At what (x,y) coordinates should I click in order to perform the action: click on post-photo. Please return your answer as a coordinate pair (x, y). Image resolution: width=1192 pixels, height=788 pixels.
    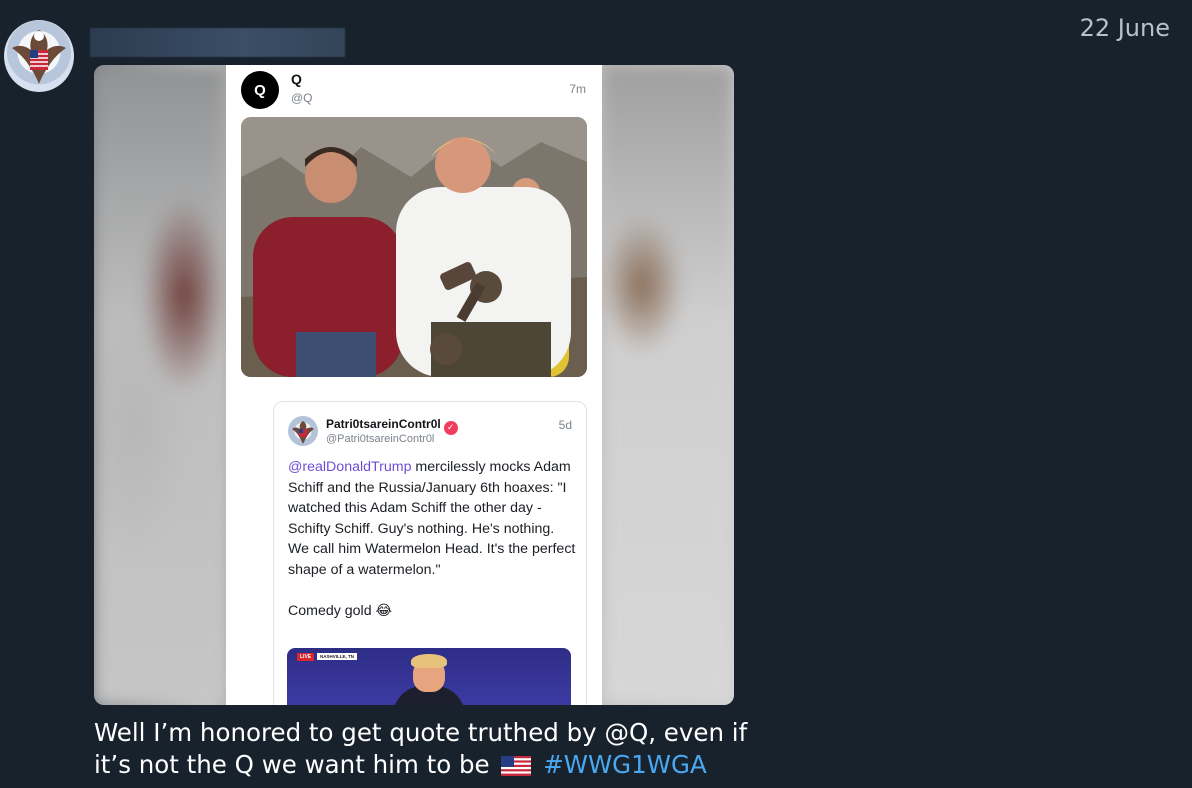
    Looking at the image, I should click on (414, 247).